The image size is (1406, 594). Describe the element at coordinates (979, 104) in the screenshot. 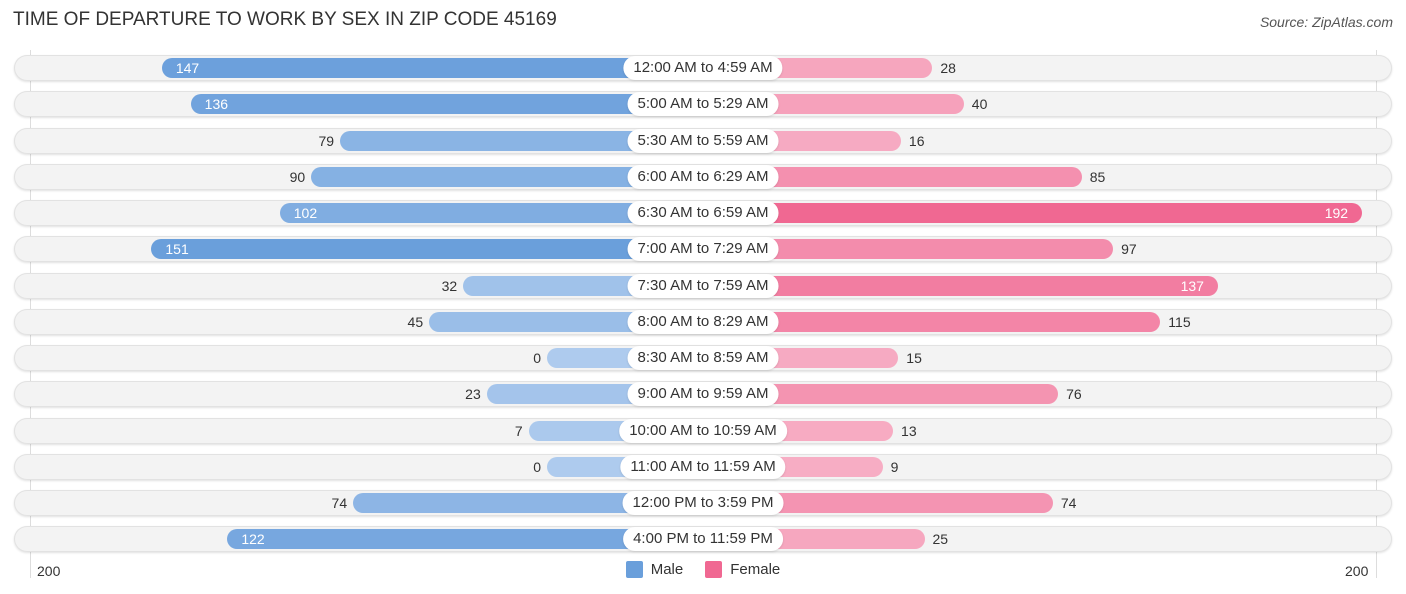

I see `female-value-label: 40` at that location.